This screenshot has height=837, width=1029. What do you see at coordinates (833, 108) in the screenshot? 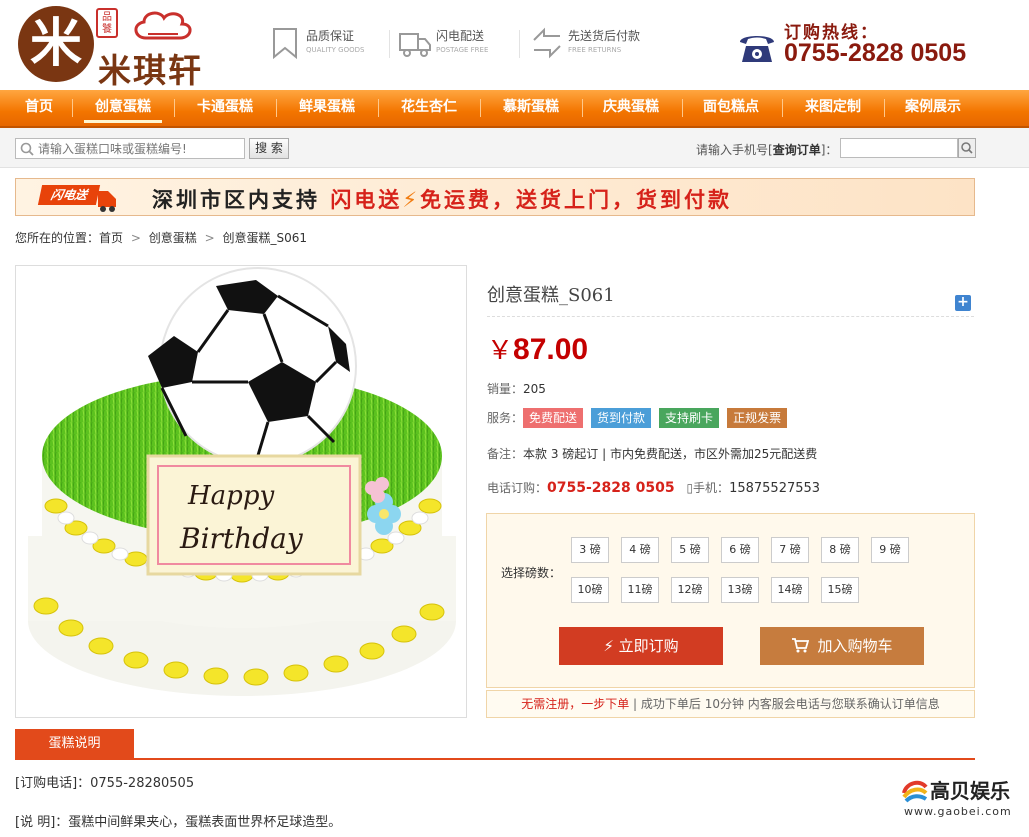
I see `nav-item-custom-order: 来图定制` at bounding box center [833, 108].